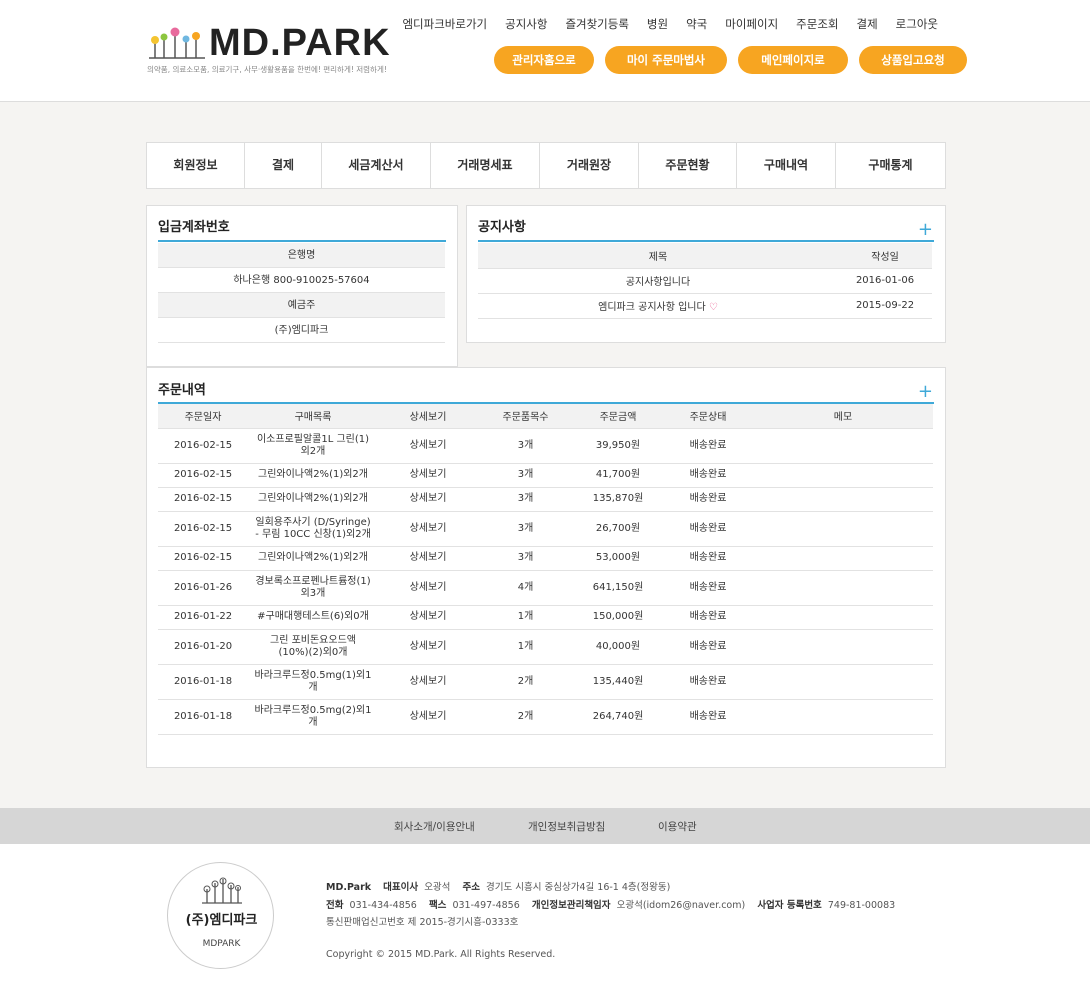 This screenshot has width=1090, height=1002. What do you see at coordinates (658, 281) in the screenshot?
I see `notice-row-title: 공지사항입니다` at bounding box center [658, 281].